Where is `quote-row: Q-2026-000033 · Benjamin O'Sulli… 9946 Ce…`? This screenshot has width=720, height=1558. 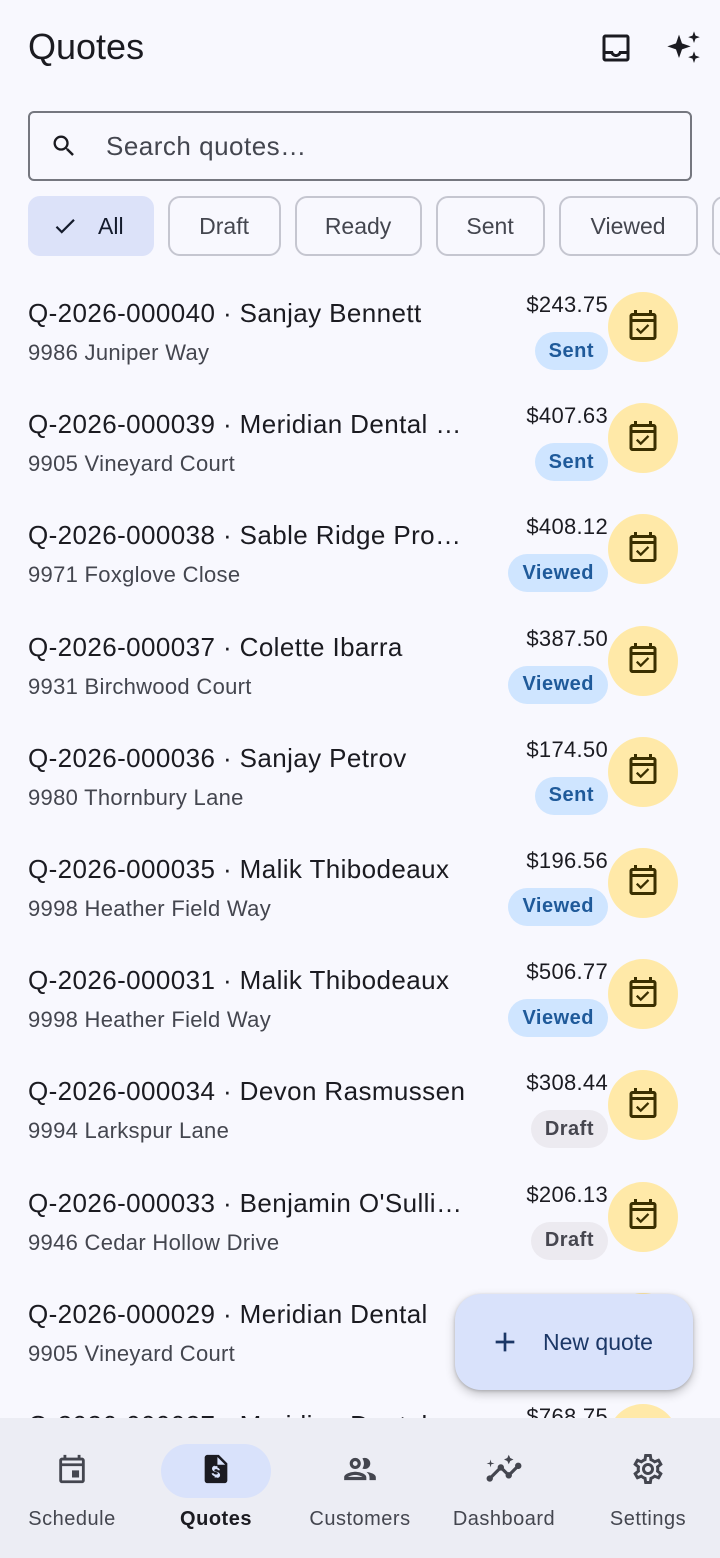 quote-row: Q-2026-000033 · Benjamin O'Sulli… 9946 Ce… is located at coordinates (360, 1221).